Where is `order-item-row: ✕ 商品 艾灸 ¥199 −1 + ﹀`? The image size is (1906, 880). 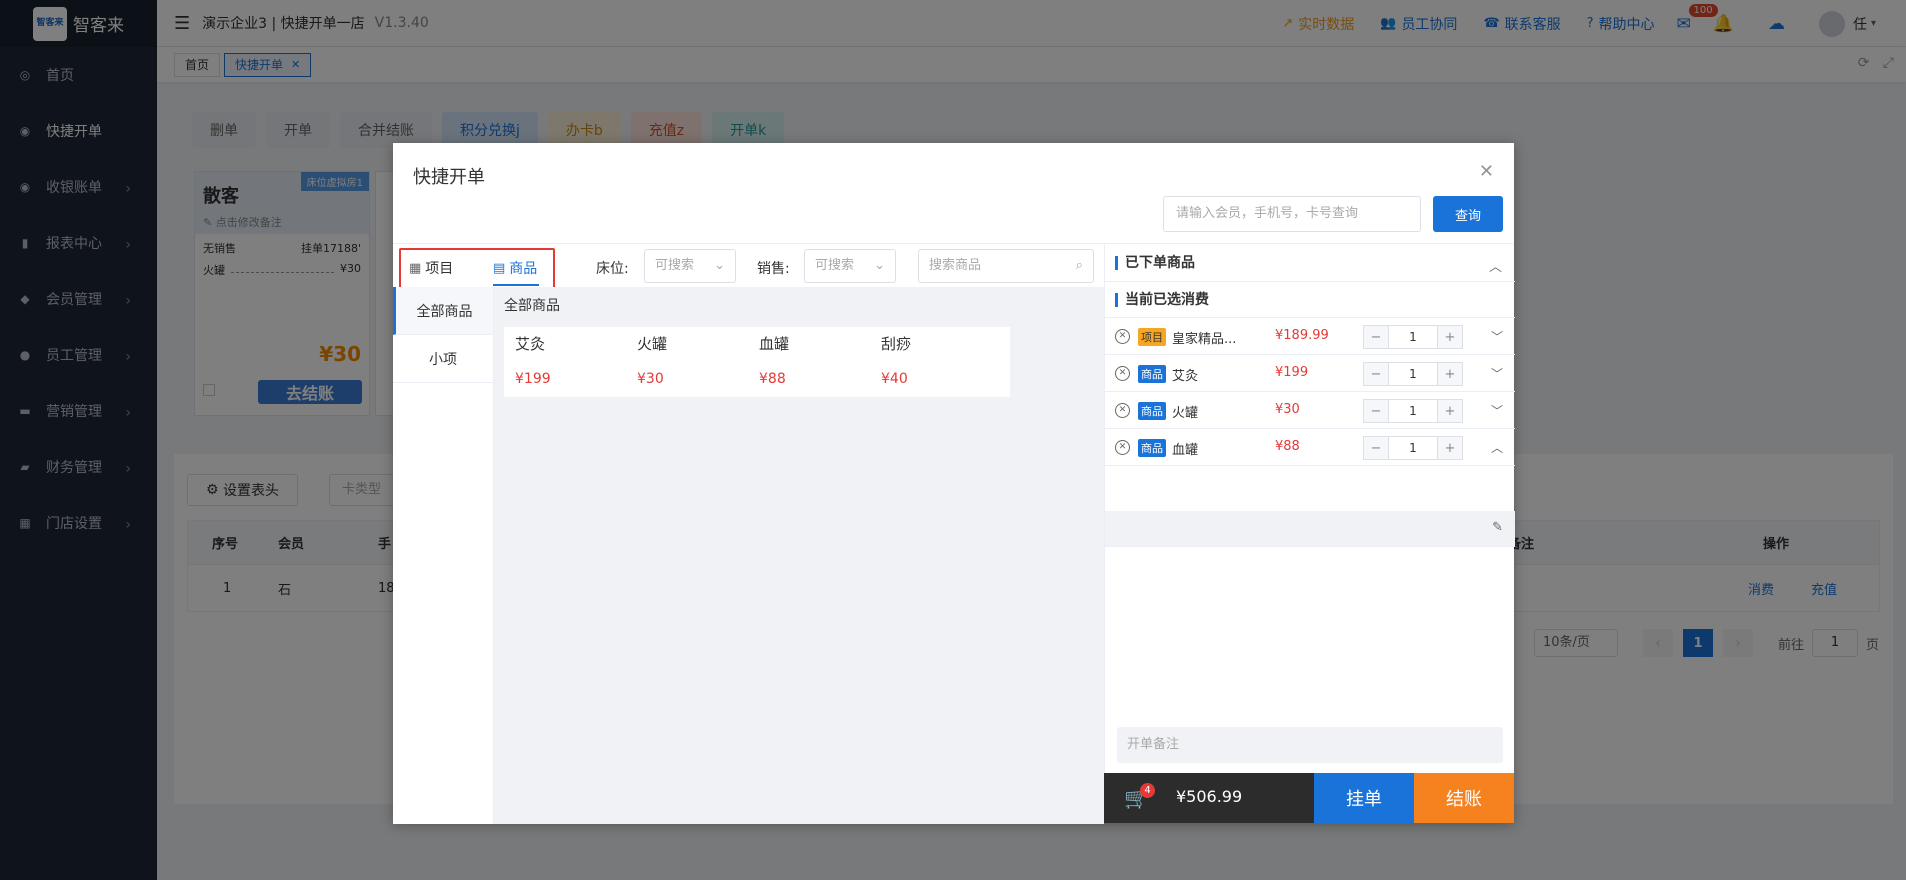
order-item-row: ✕ 商品 艾灸 ¥199 −1 + ﹀ is located at coordinates (1310, 373).